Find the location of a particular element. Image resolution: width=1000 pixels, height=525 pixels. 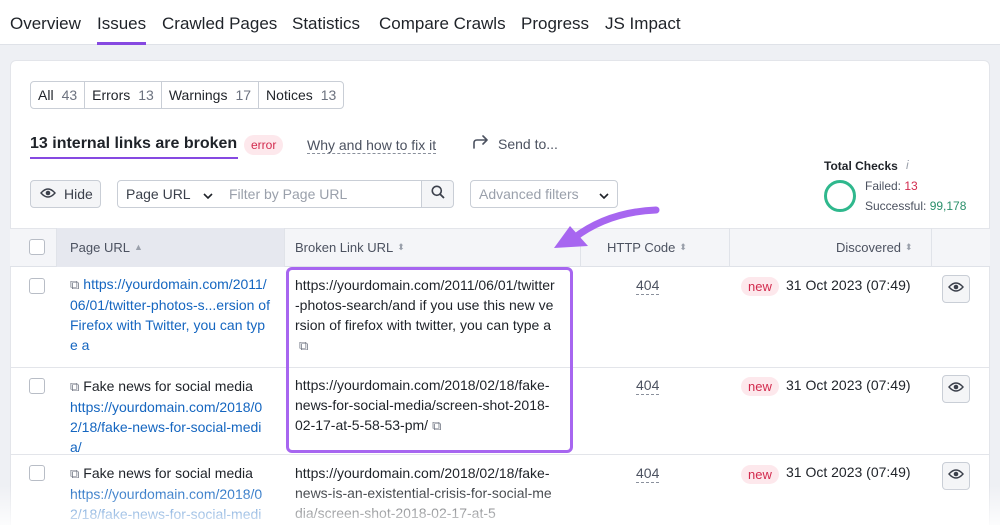

advanced-filters-dropdown: Advanced filters is located at coordinates (544, 194).